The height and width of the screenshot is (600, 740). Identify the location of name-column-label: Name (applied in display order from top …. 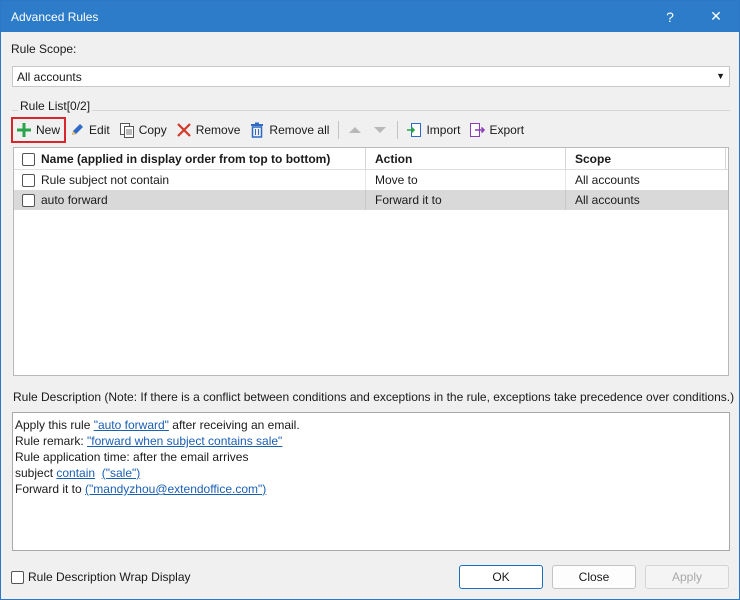
(186, 159).